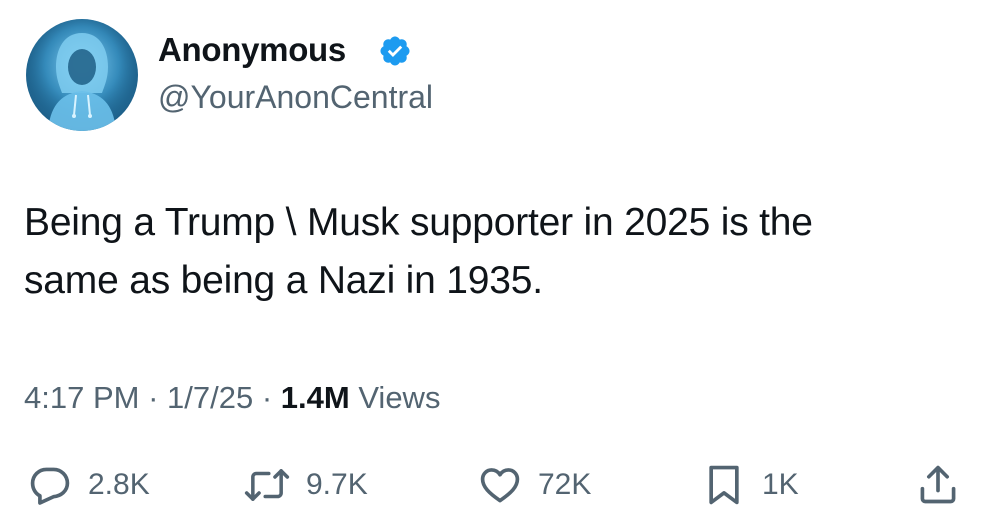  I want to click on action-bar: 2.8K 9.7K 72K 1K, so click(500, 485).